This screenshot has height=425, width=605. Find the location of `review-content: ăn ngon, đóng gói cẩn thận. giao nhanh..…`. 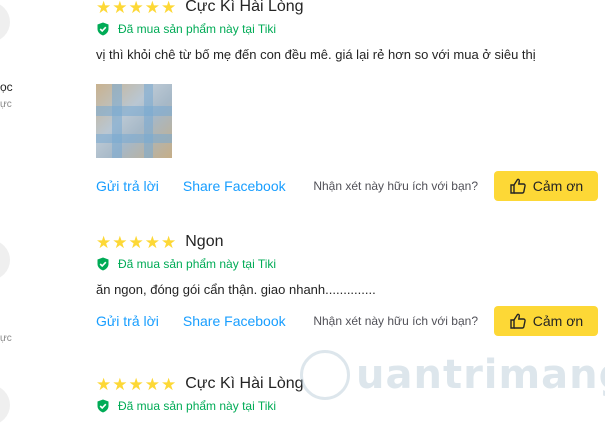

review-content: ăn ngon, đóng gói cẩn thận. giao nhanh..… is located at coordinates (236, 289).